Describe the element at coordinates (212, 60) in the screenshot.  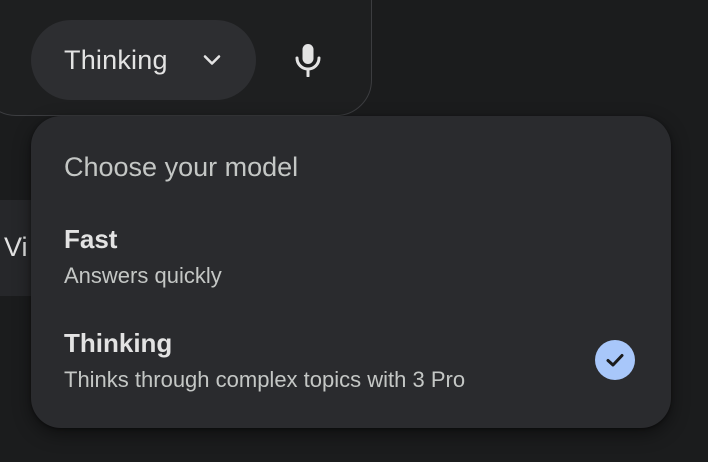
I see `chevron-down-icon` at that location.